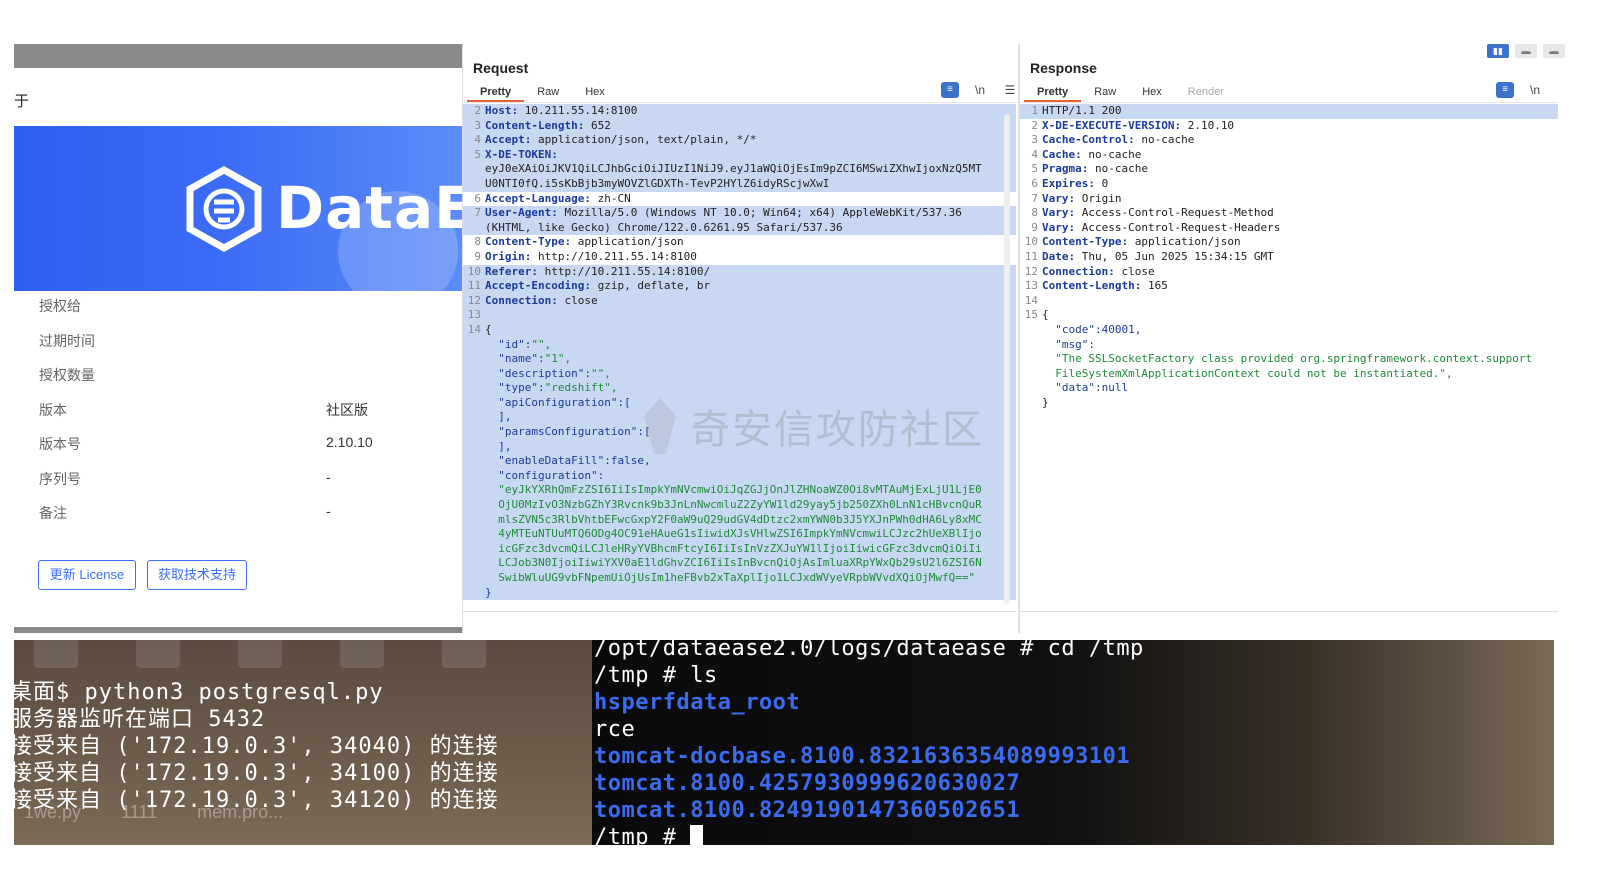 The image size is (1614, 874). What do you see at coordinates (1554, 51) in the screenshot?
I see `single-view-icon: ▬` at bounding box center [1554, 51].